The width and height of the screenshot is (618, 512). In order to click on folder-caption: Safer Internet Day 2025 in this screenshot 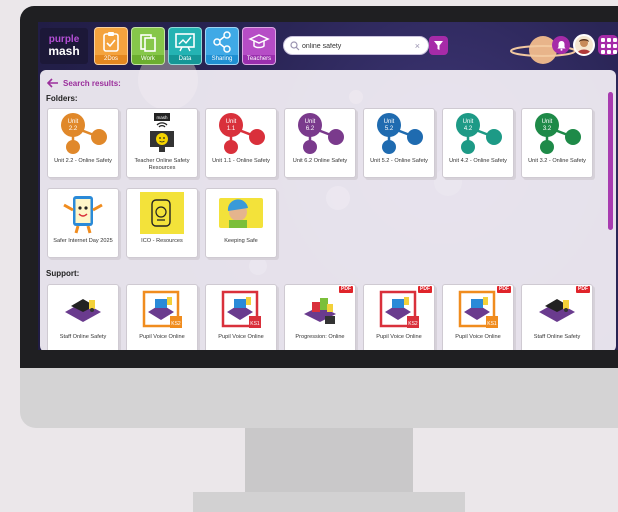, I will do `click(83, 241)`.